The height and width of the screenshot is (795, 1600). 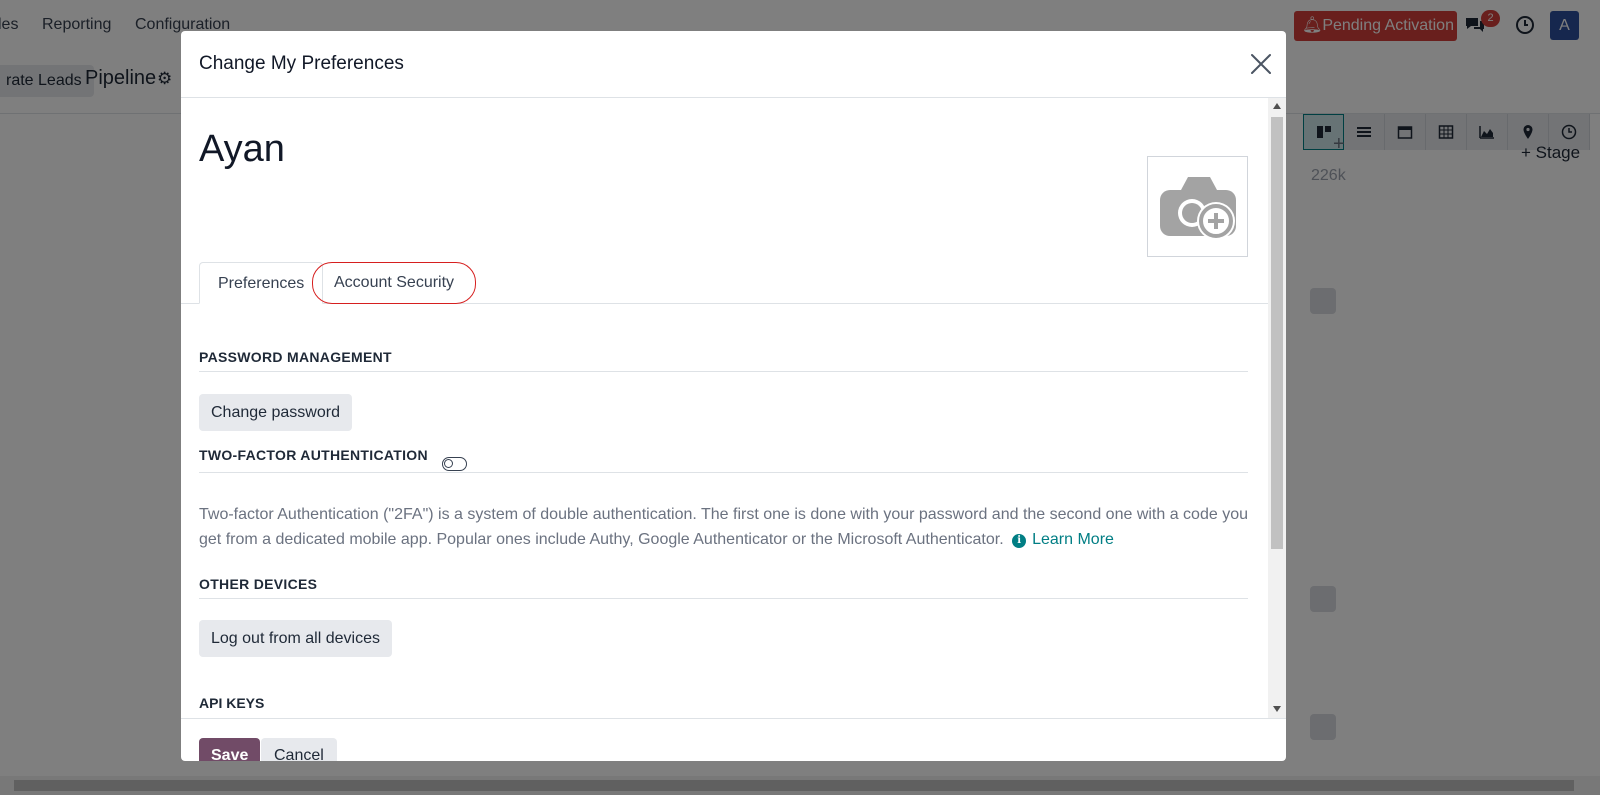 I want to click on cancel-button: Cancel, so click(x=299, y=749).